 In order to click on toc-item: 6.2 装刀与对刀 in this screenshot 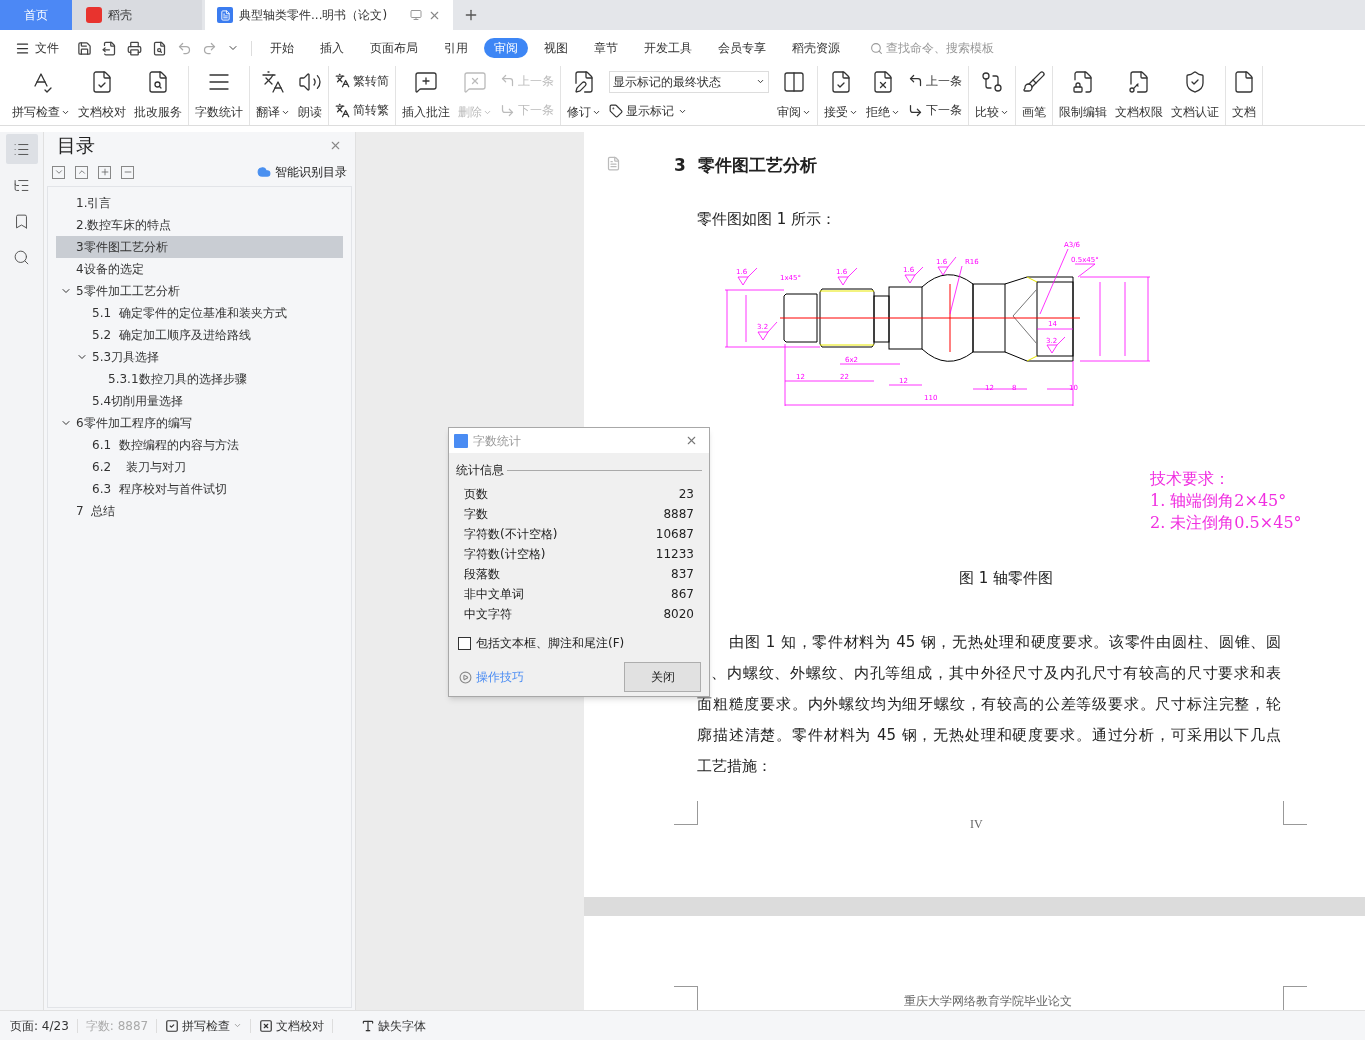, I will do `click(199, 467)`.